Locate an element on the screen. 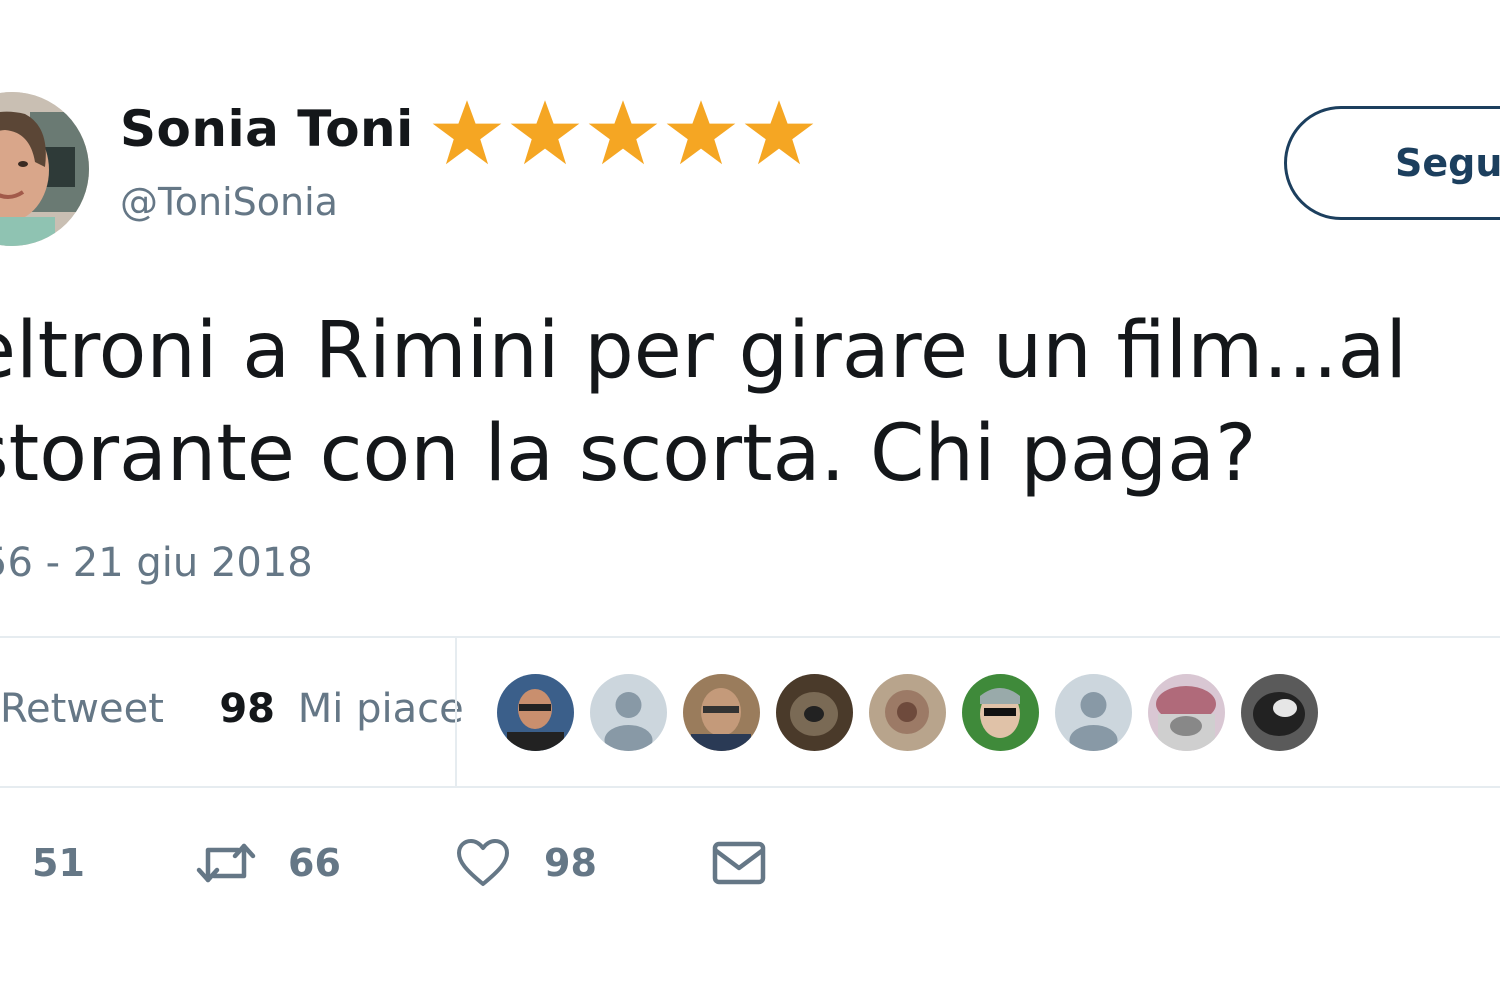 The width and height of the screenshot is (1500, 1000). tweet-action-bar: 51 66 98 is located at coordinates (750, 863).